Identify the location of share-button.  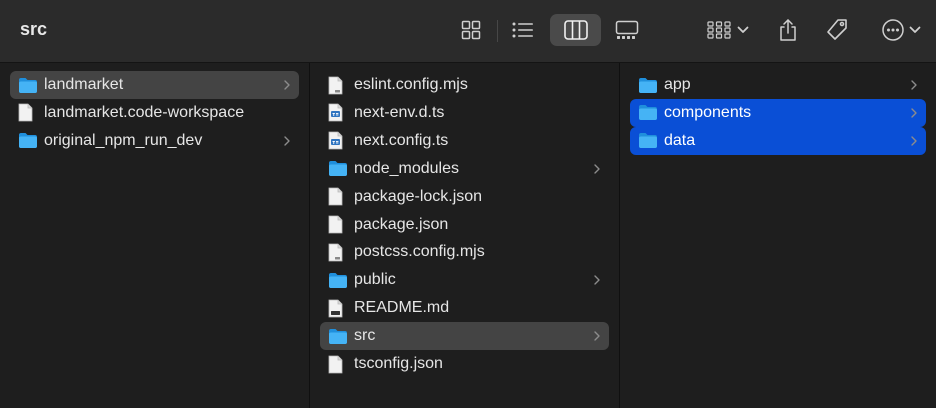
(788, 30).